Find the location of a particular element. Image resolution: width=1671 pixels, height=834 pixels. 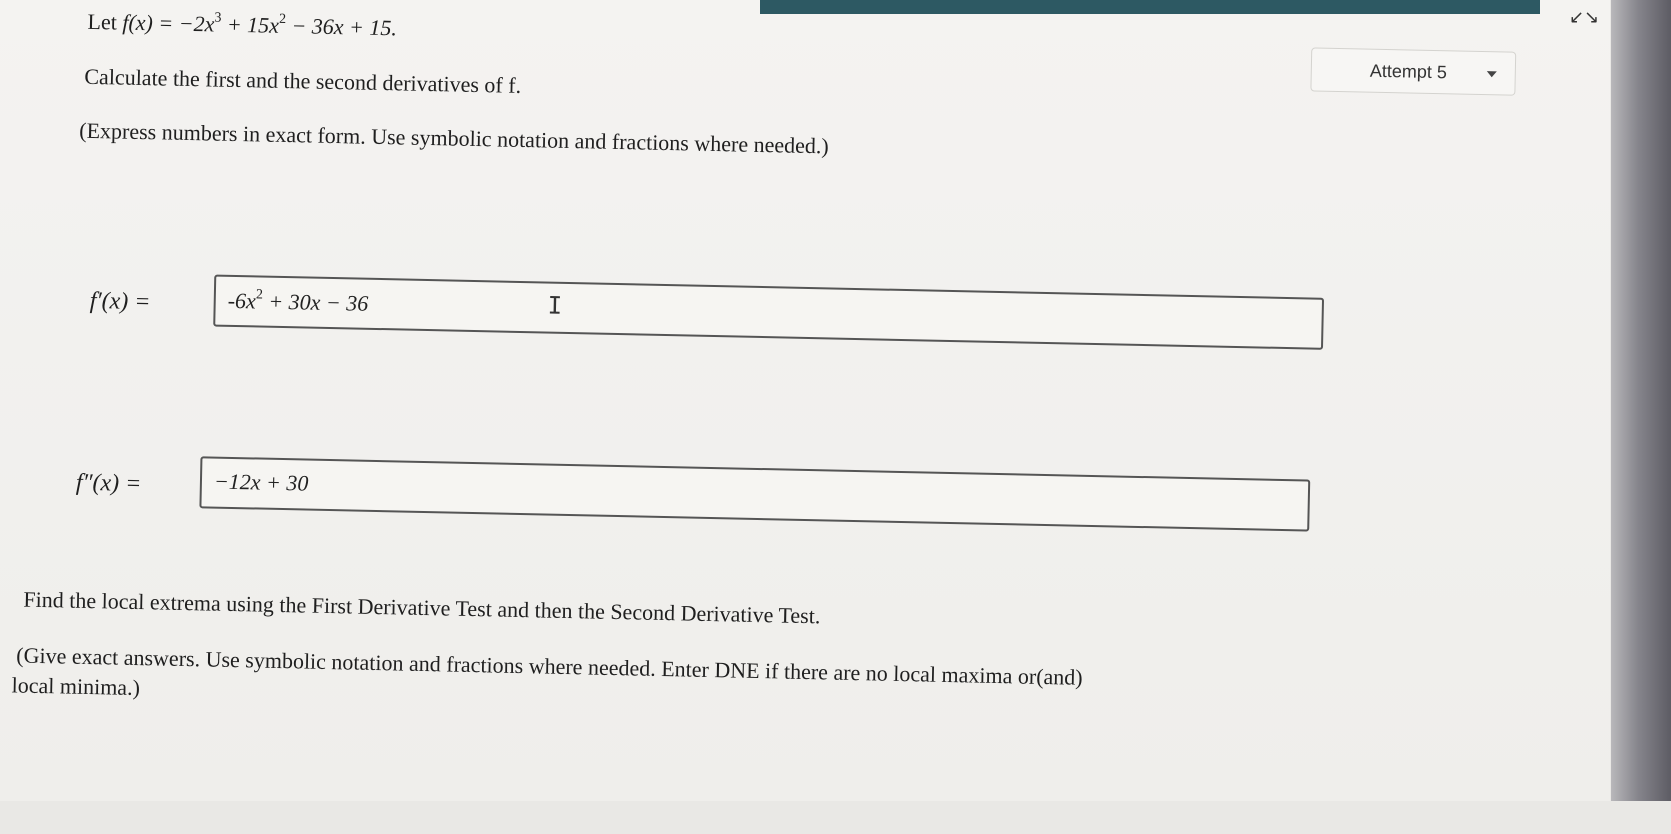

function-part-2: + 15x is located at coordinates (250, 24).